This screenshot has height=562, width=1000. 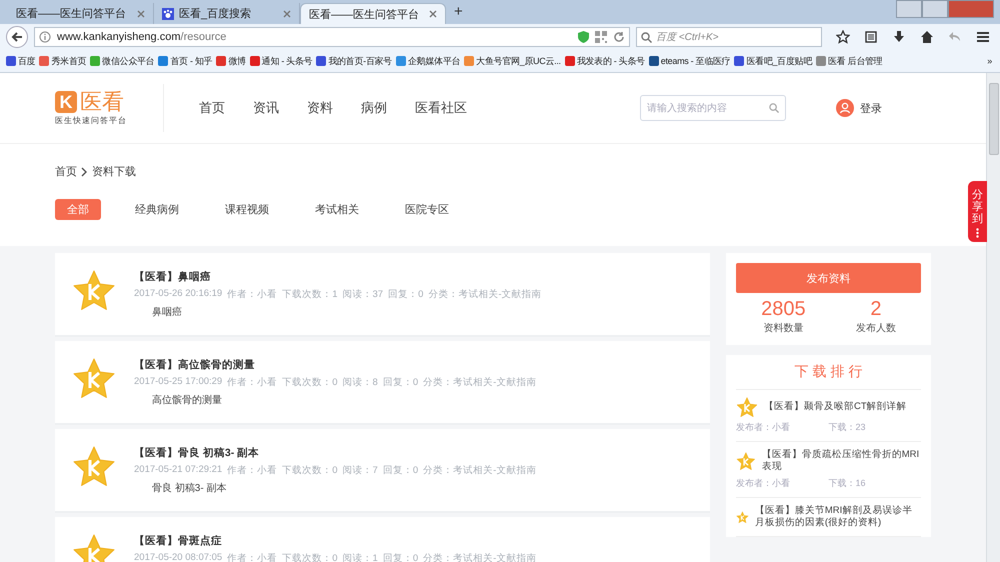 What do you see at coordinates (122, 61) in the screenshot?
I see `bookmark-link: 微信公众平台` at bounding box center [122, 61].